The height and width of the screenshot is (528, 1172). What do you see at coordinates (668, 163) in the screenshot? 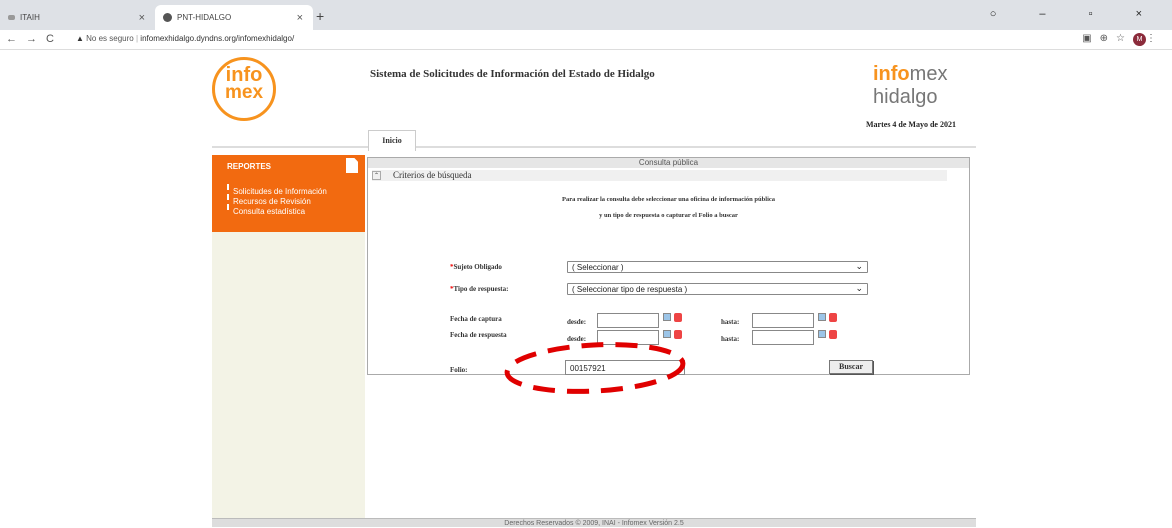
I see `panel-header: Consulta pública` at bounding box center [668, 163].